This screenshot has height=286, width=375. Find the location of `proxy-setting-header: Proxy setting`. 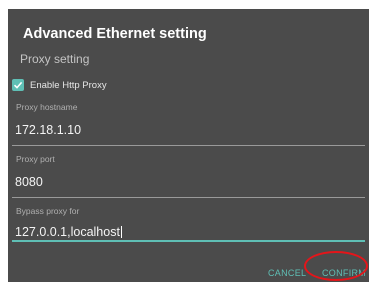

proxy-setting-header: Proxy setting is located at coordinates (55, 59).